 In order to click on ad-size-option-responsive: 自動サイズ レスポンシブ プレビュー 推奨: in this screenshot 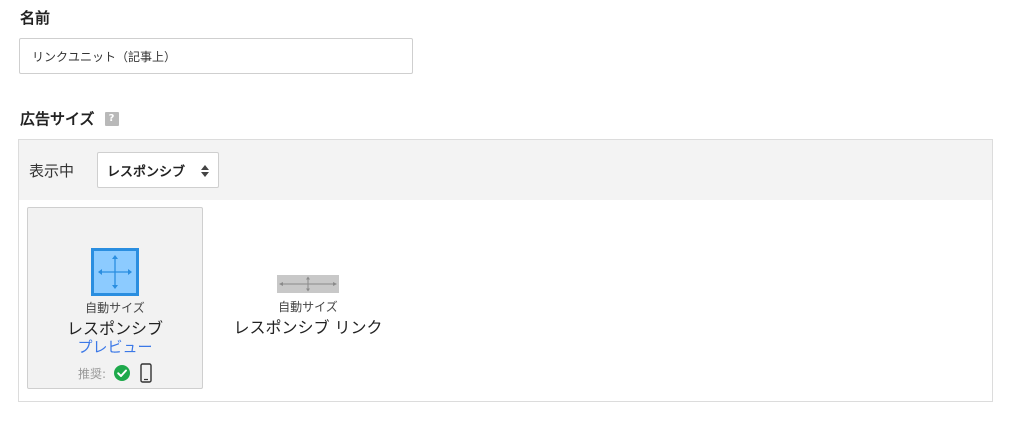, I will do `click(115, 298)`.